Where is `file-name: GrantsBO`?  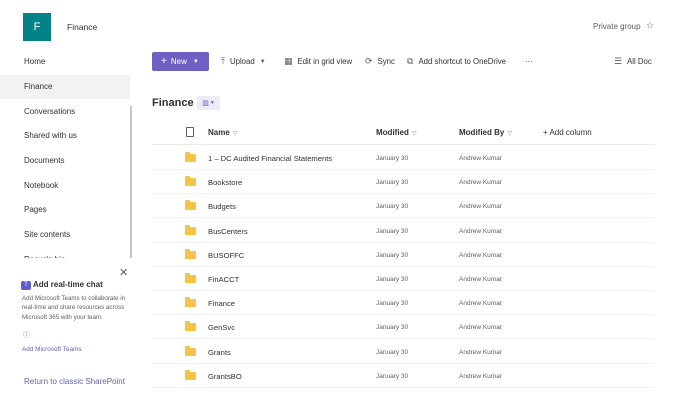
file-name: GrantsBO is located at coordinates (225, 376).